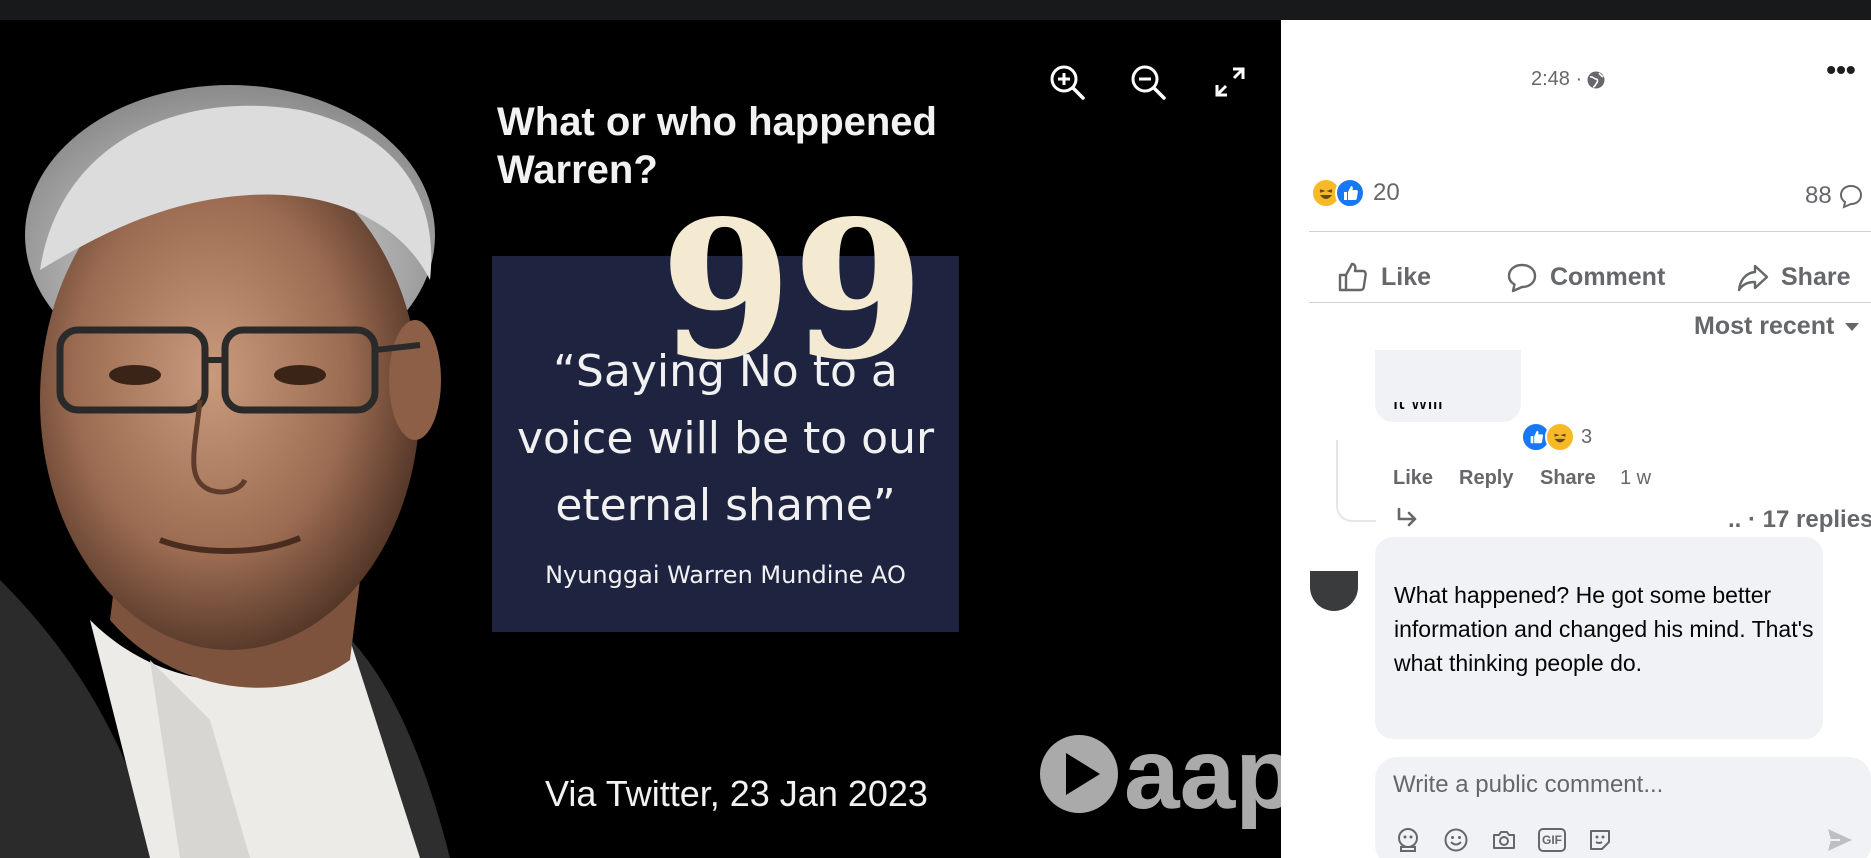 The image size is (1871, 858). What do you see at coordinates (1799, 520) in the screenshot?
I see `view-replies-link: .. · 17 replies` at bounding box center [1799, 520].